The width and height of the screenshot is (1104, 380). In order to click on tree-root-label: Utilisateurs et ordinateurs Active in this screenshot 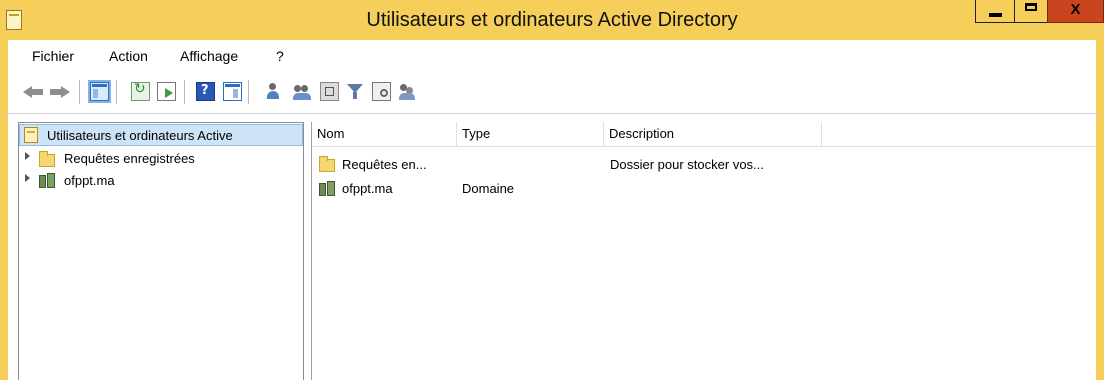, I will do `click(140, 135)`.